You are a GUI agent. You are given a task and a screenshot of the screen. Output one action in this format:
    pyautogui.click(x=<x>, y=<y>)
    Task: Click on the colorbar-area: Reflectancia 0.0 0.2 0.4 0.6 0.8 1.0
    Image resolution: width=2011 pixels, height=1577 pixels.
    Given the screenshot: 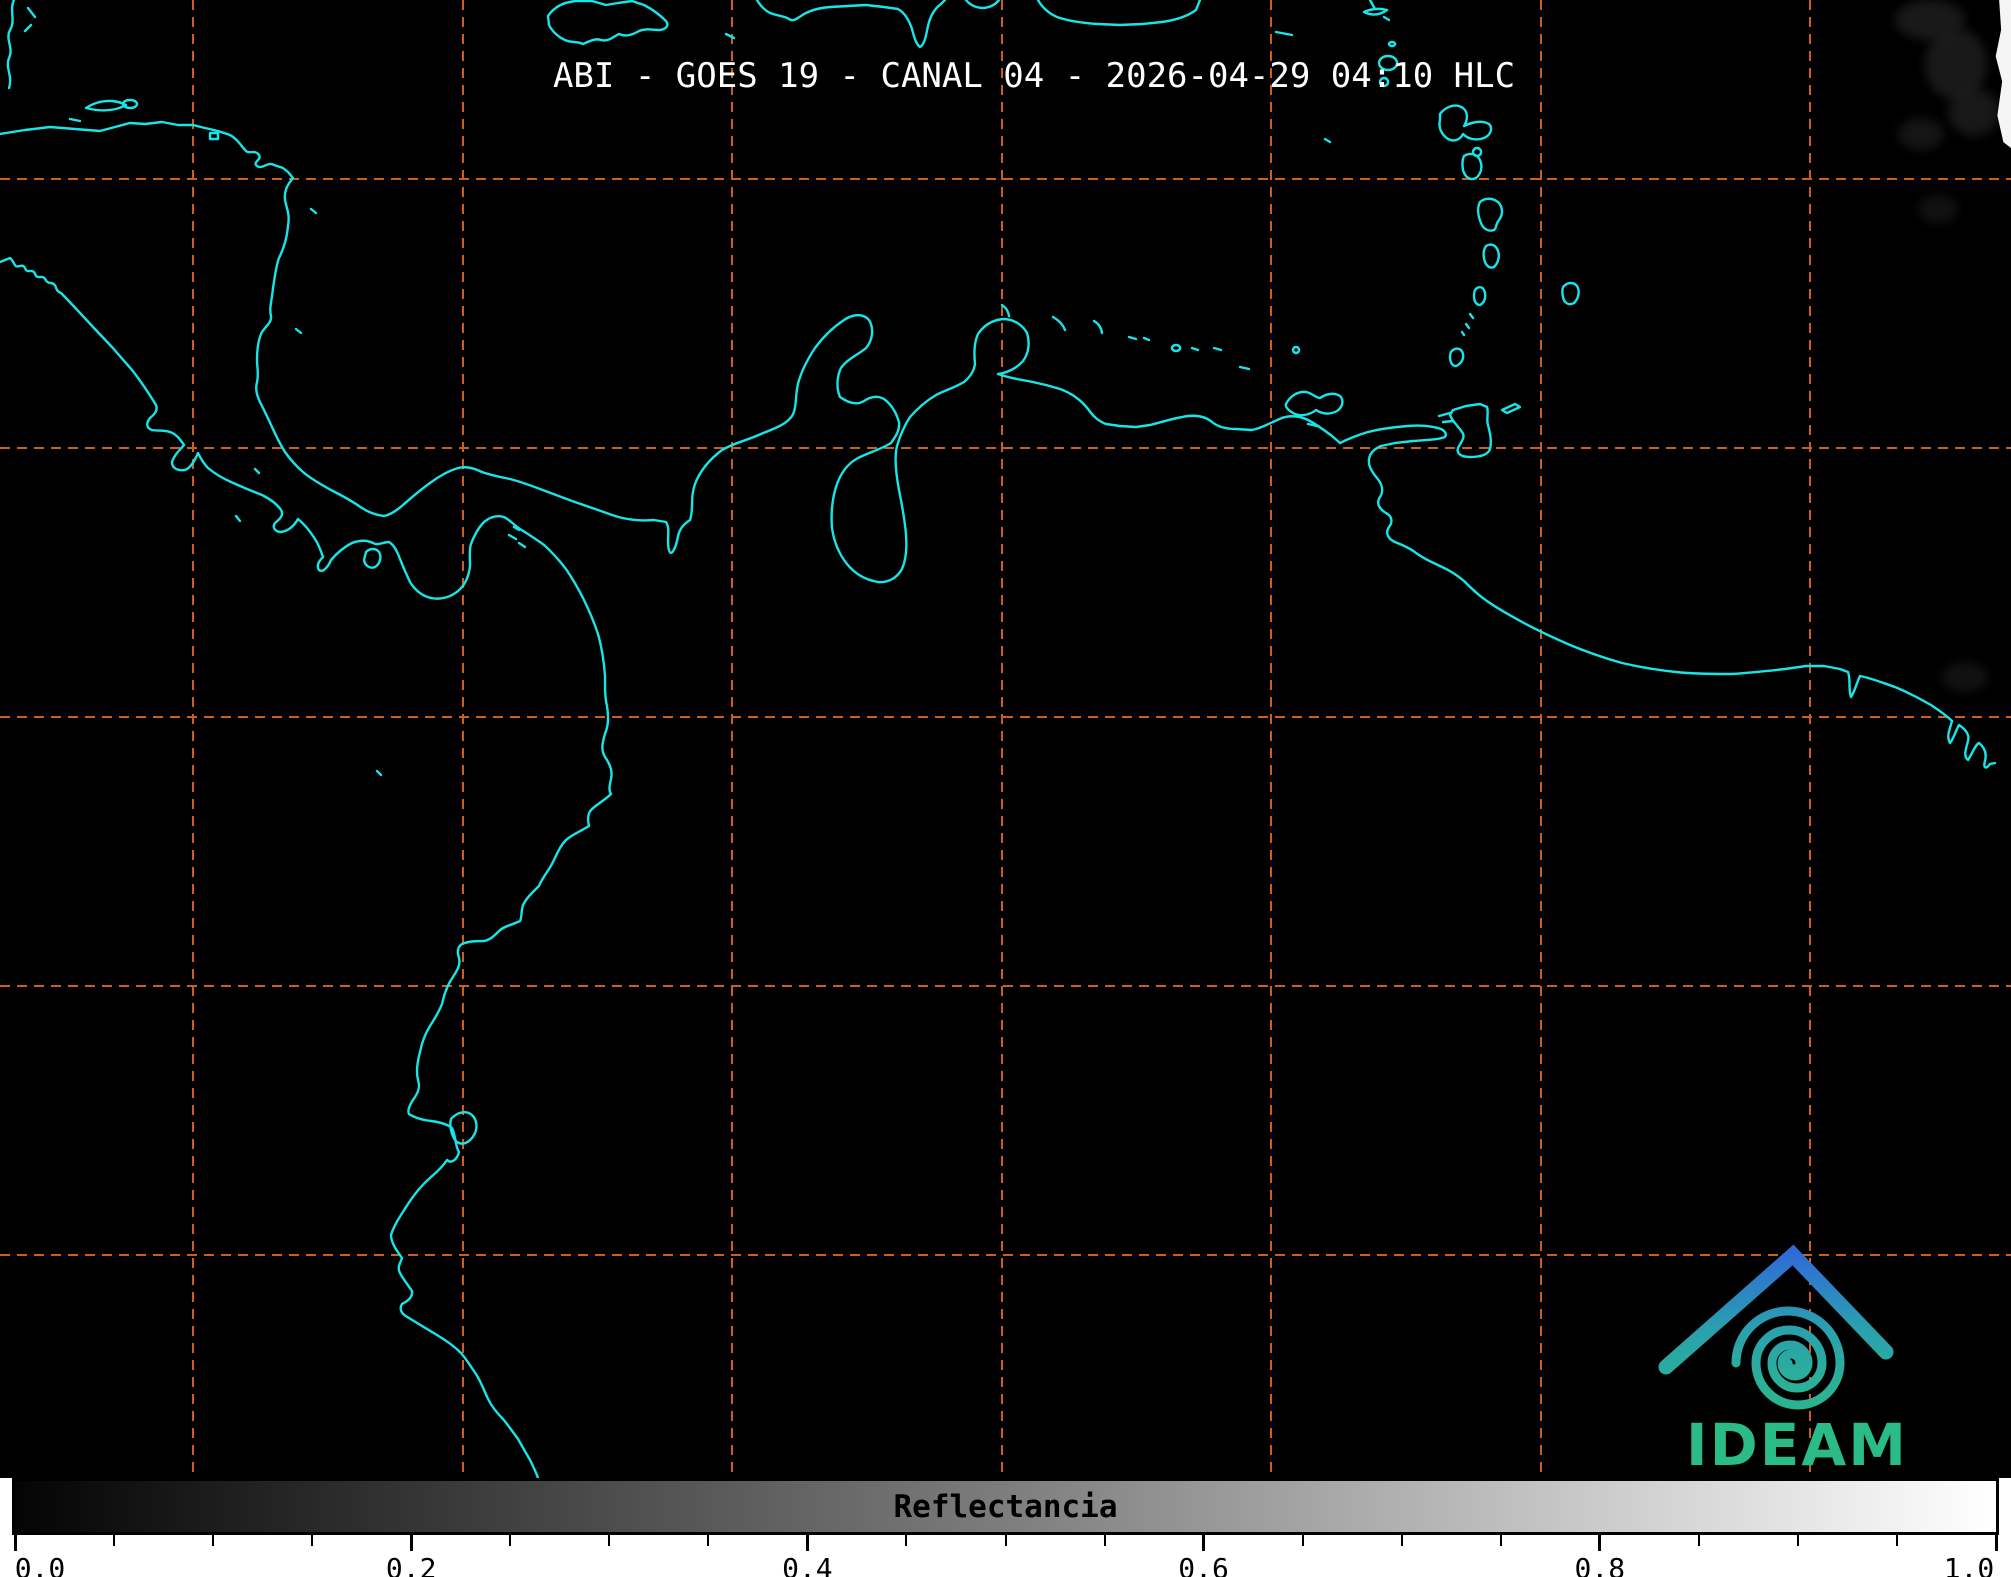 What is the action you would take?
    pyautogui.click(x=1005, y=1527)
    